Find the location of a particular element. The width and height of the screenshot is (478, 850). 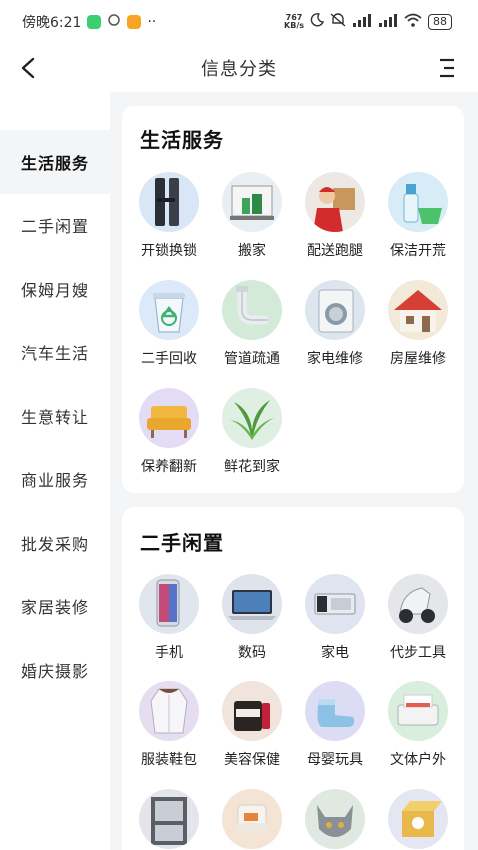

printer-icon is located at coordinates (418, 711).